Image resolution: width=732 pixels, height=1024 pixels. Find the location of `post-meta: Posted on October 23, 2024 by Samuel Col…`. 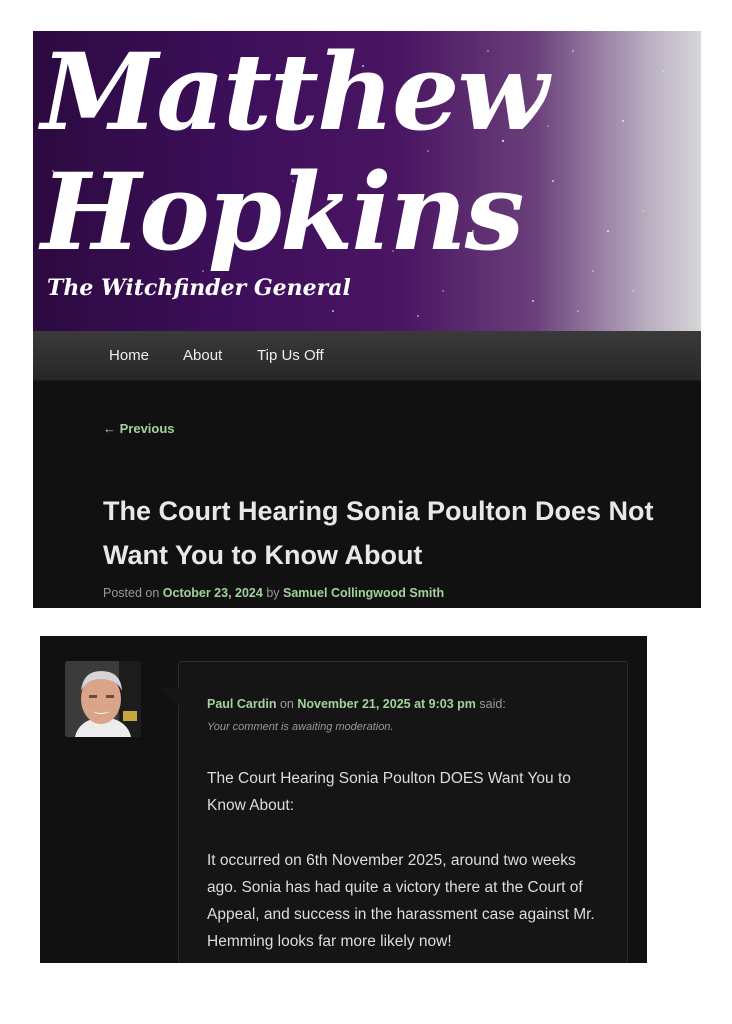

post-meta: Posted on October 23, 2024 by Samuel Col… is located at coordinates (273, 593).